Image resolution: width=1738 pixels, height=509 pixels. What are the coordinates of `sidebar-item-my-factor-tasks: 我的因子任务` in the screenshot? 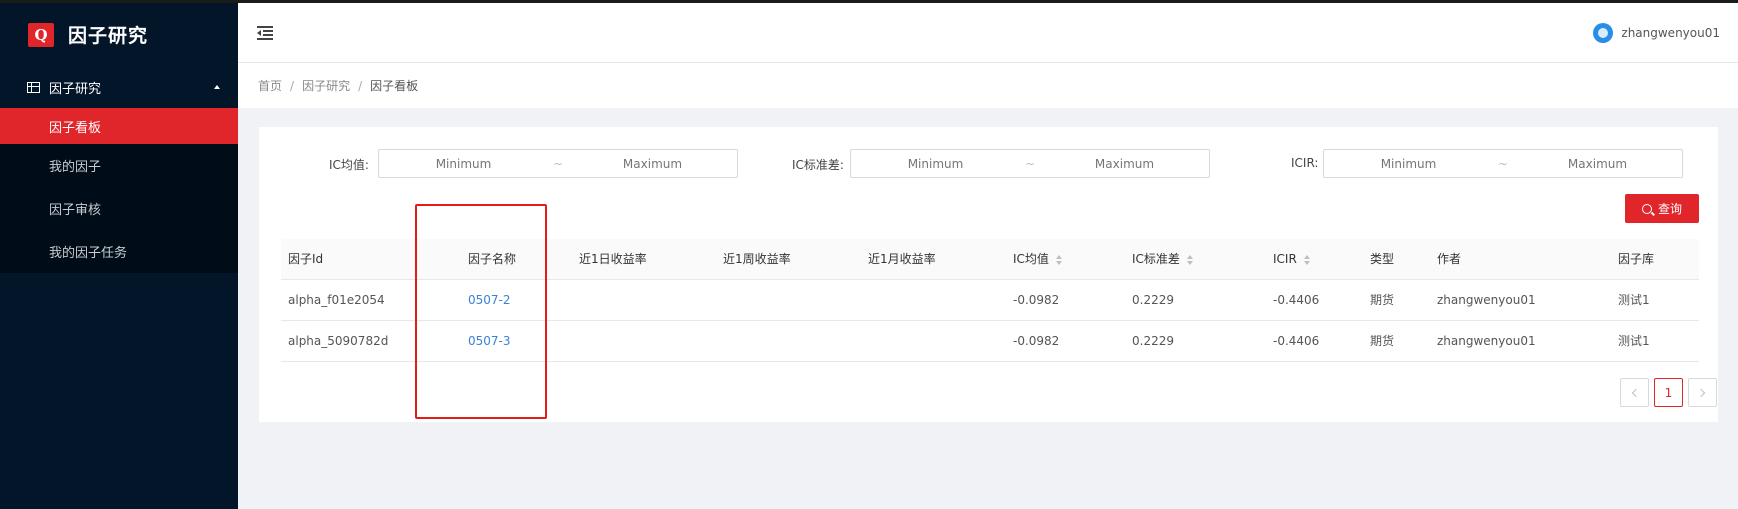 It's located at (119, 251).